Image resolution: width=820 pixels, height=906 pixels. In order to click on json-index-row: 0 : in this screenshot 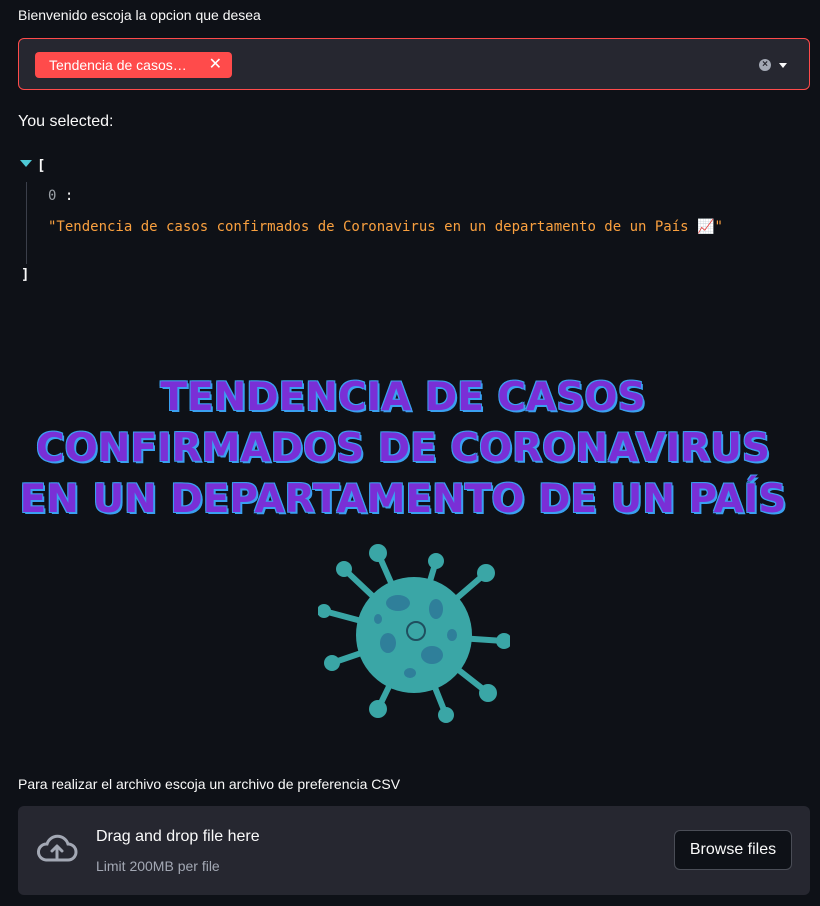, I will do `click(60, 196)`.